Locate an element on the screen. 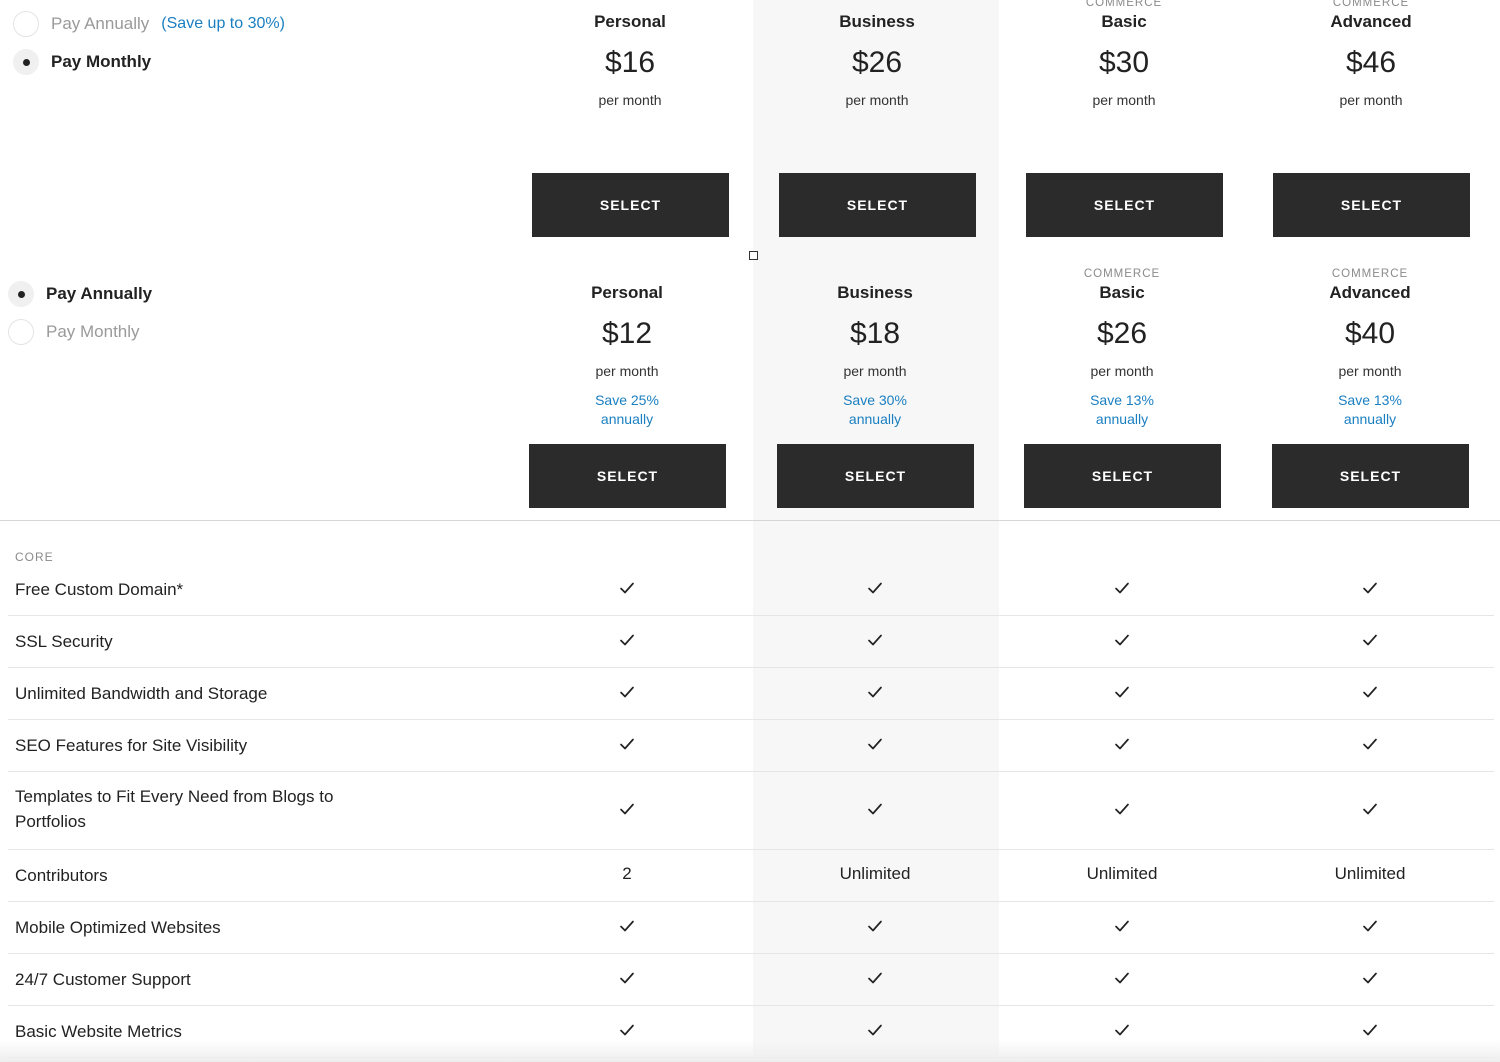 The image size is (1500, 1062). save-up-to-note: (Save up to 30%) is located at coordinates (223, 23).